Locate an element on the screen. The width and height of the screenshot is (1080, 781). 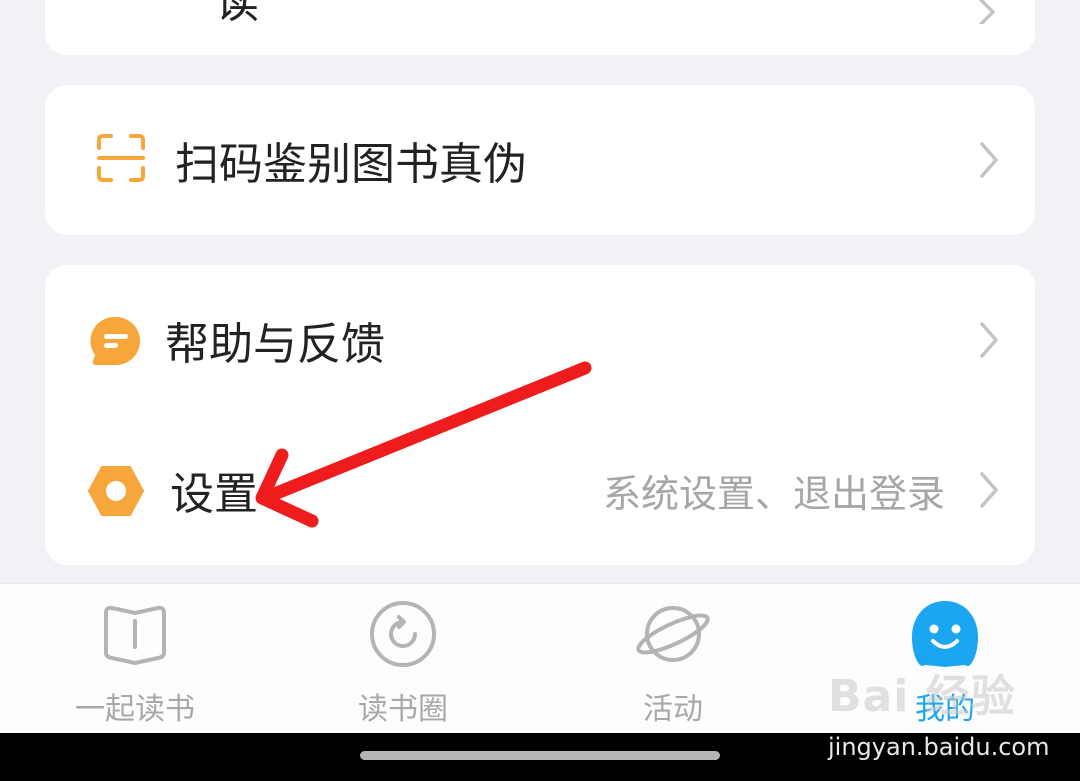
tab-label: 读书圈 is located at coordinates (403, 709).